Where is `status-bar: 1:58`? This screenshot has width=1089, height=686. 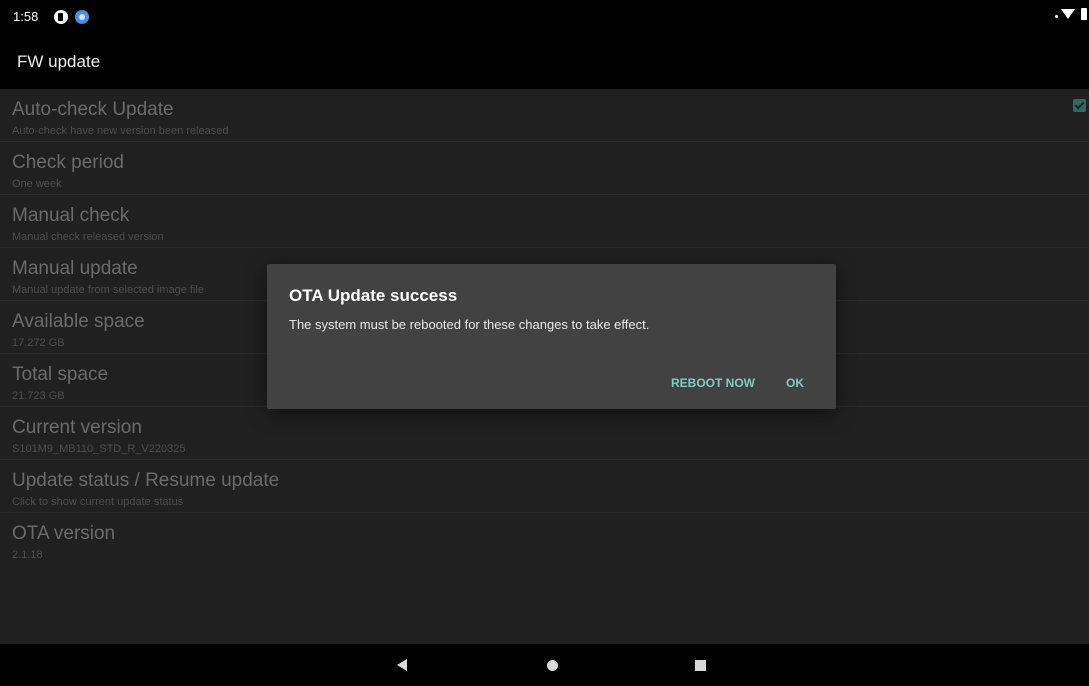
status-bar: 1:58 is located at coordinates (544, 18).